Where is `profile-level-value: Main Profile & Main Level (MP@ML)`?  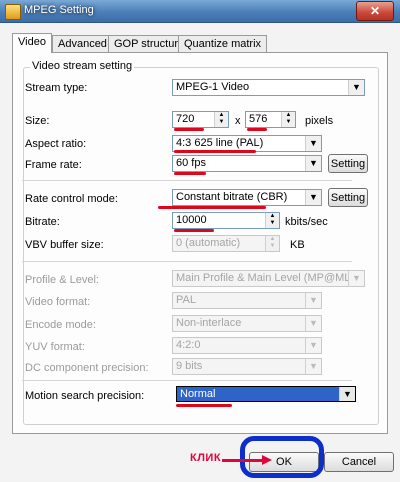 profile-level-value: Main Profile & Main Level (MP@ML) is located at coordinates (265, 278).